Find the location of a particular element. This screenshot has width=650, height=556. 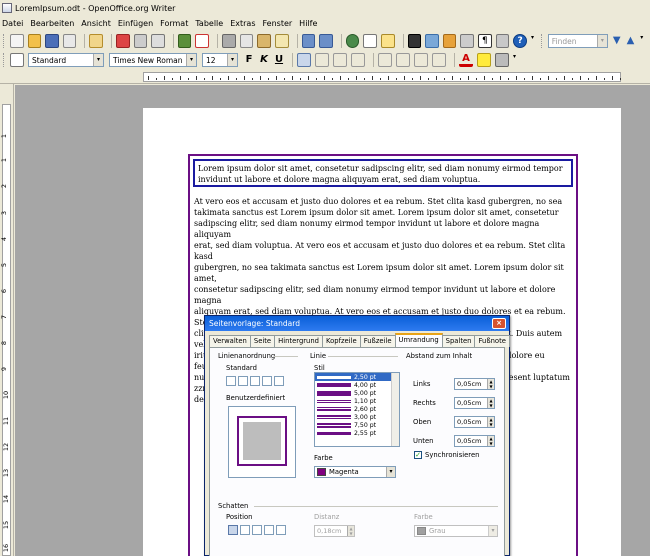

justify-icon is located at coordinates (358, 60).